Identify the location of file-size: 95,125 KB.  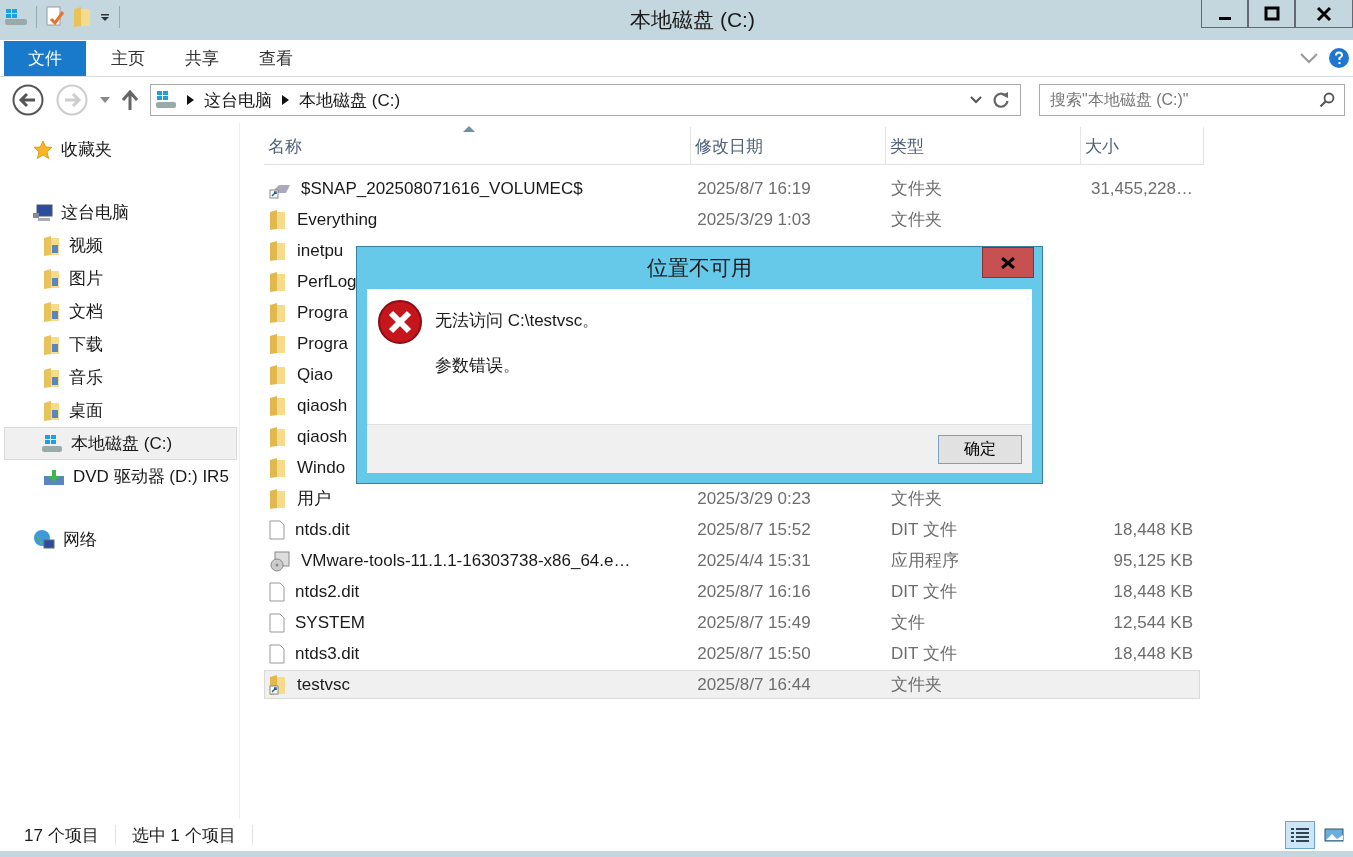
(1153, 560).